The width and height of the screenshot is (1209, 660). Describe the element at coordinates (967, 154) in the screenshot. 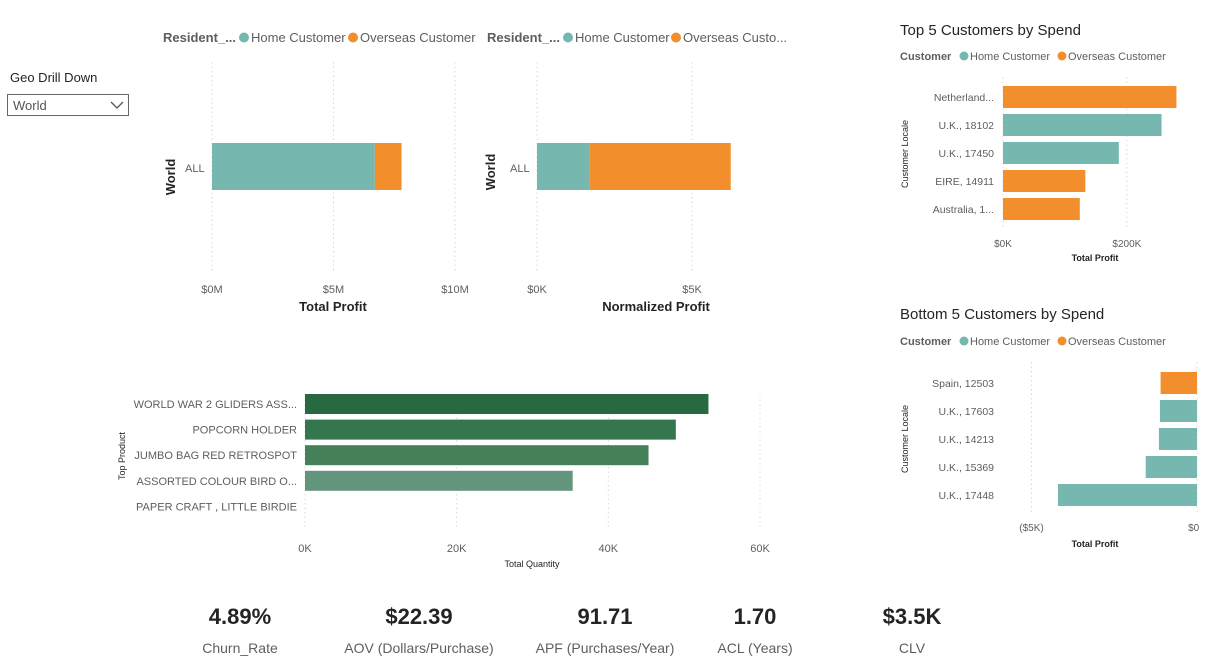

I see `y-tick-label: U.K., 17450` at that location.